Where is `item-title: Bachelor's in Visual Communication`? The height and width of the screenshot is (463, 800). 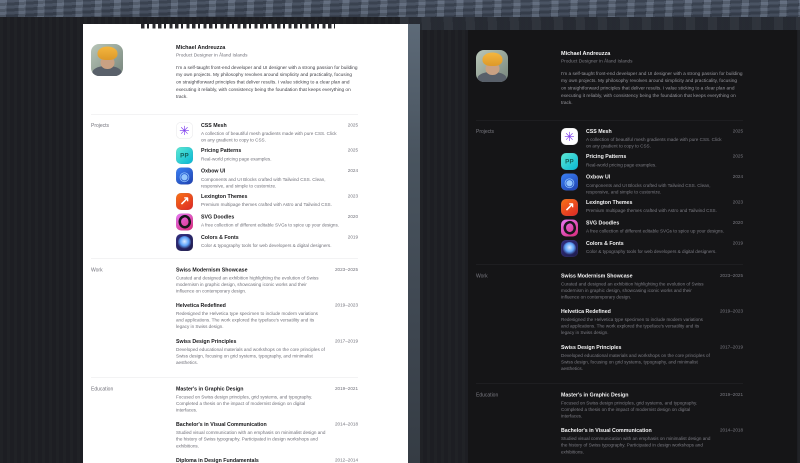
item-title: Bachelor's in Visual Communication is located at coordinates (221, 424).